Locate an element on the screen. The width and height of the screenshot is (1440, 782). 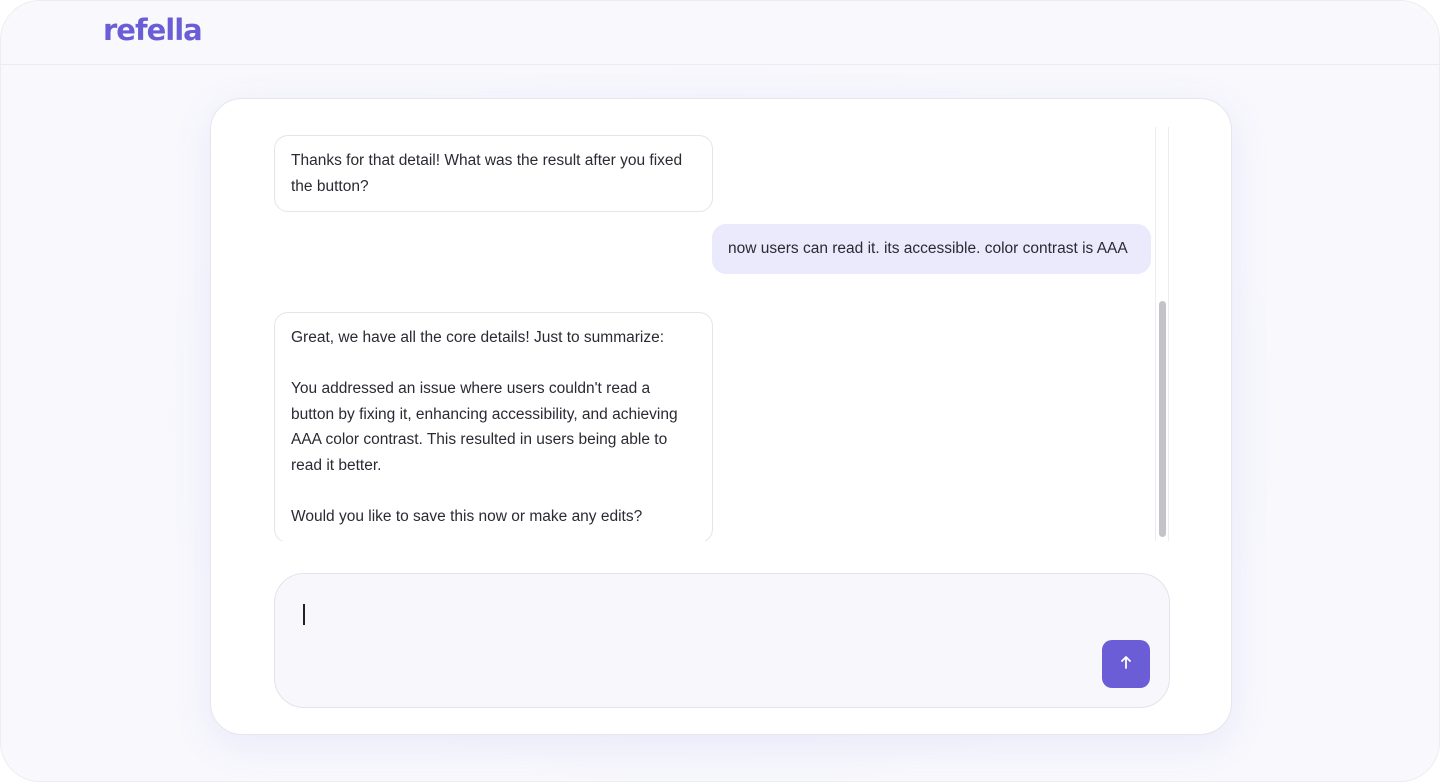
text-caret is located at coordinates (304, 614).